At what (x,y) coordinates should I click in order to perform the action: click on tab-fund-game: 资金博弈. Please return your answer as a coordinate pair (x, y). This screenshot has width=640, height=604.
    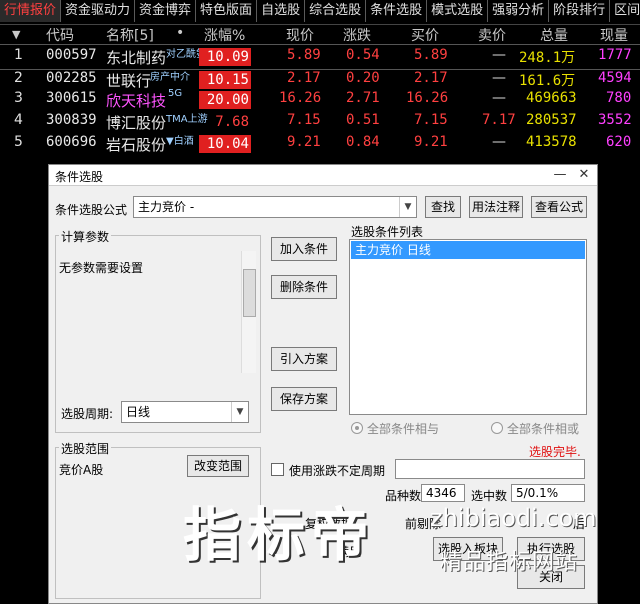
    Looking at the image, I should click on (166, 11).